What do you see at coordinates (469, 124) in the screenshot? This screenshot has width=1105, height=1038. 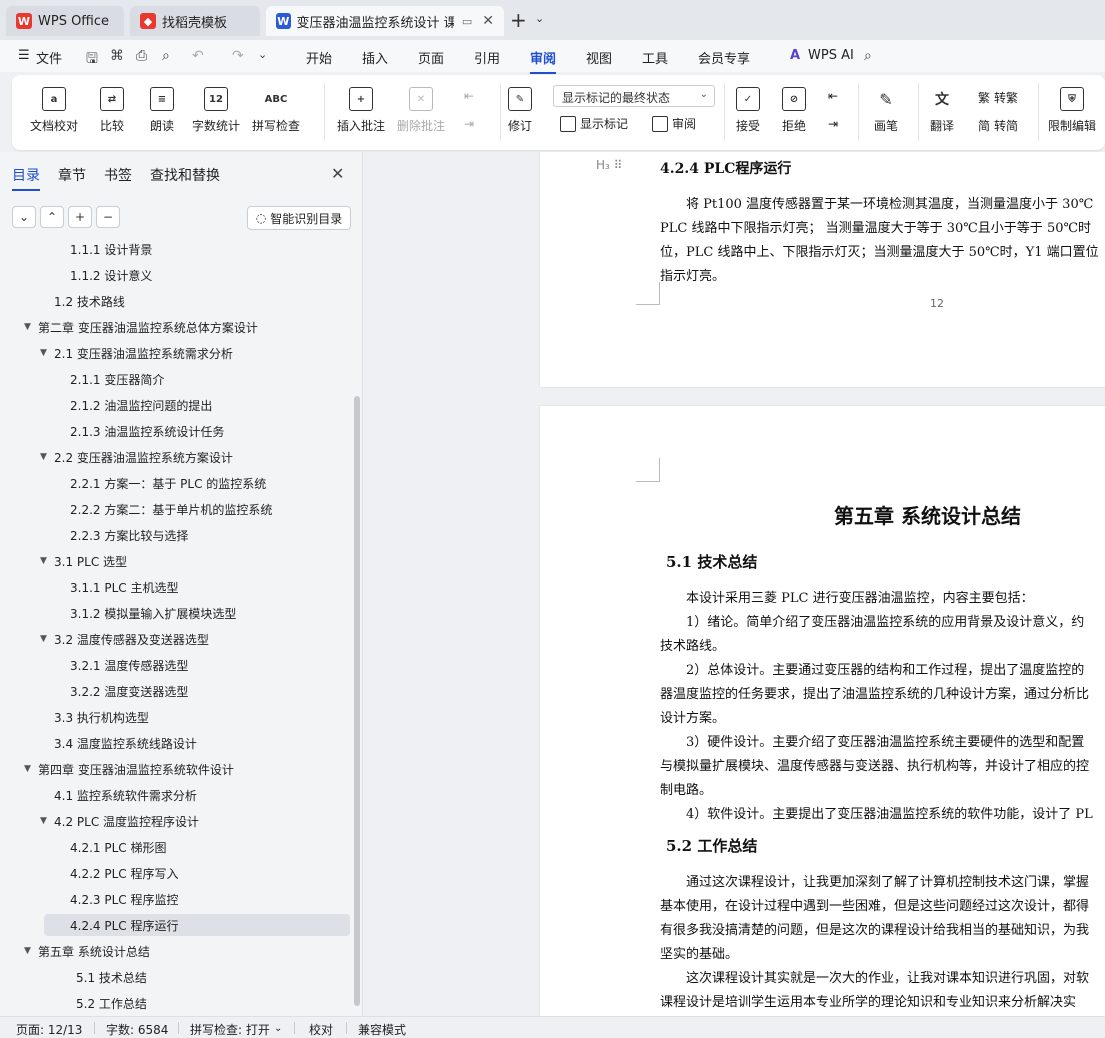 I see `next-comment-icon: ⇥` at bounding box center [469, 124].